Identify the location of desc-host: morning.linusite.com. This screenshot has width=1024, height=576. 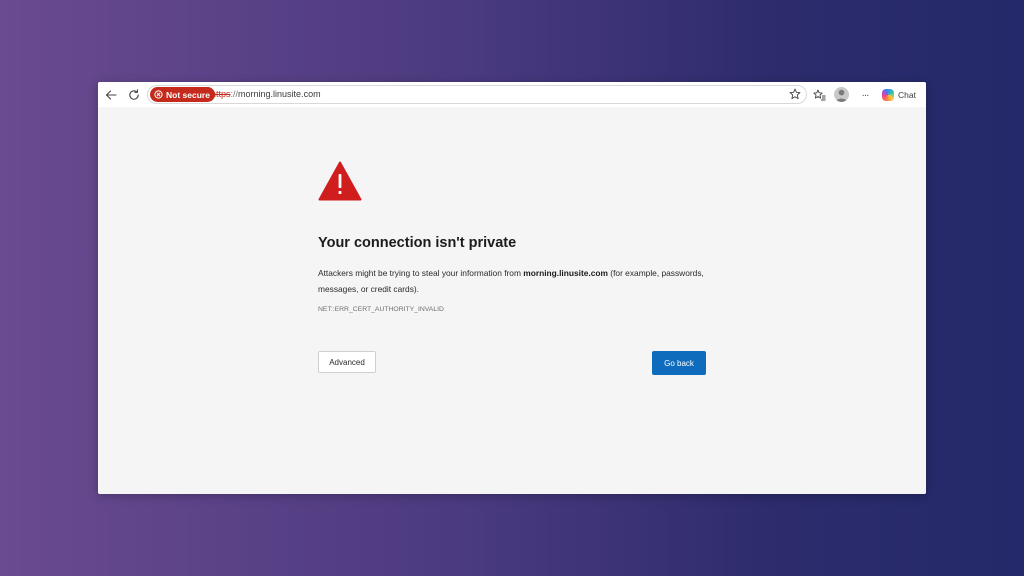
(565, 273).